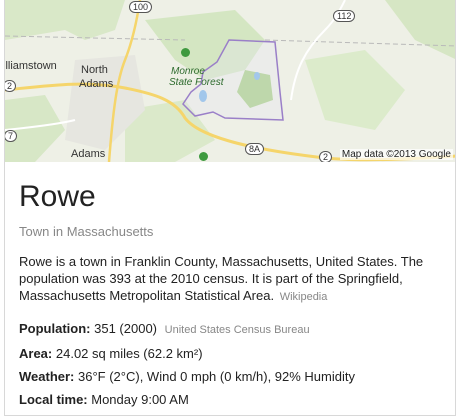 The width and height of the screenshot is (458, 418). Describe the element at coordinates (96, 84) in the screenshot. I see `map-label-adams: Adams` at that location.